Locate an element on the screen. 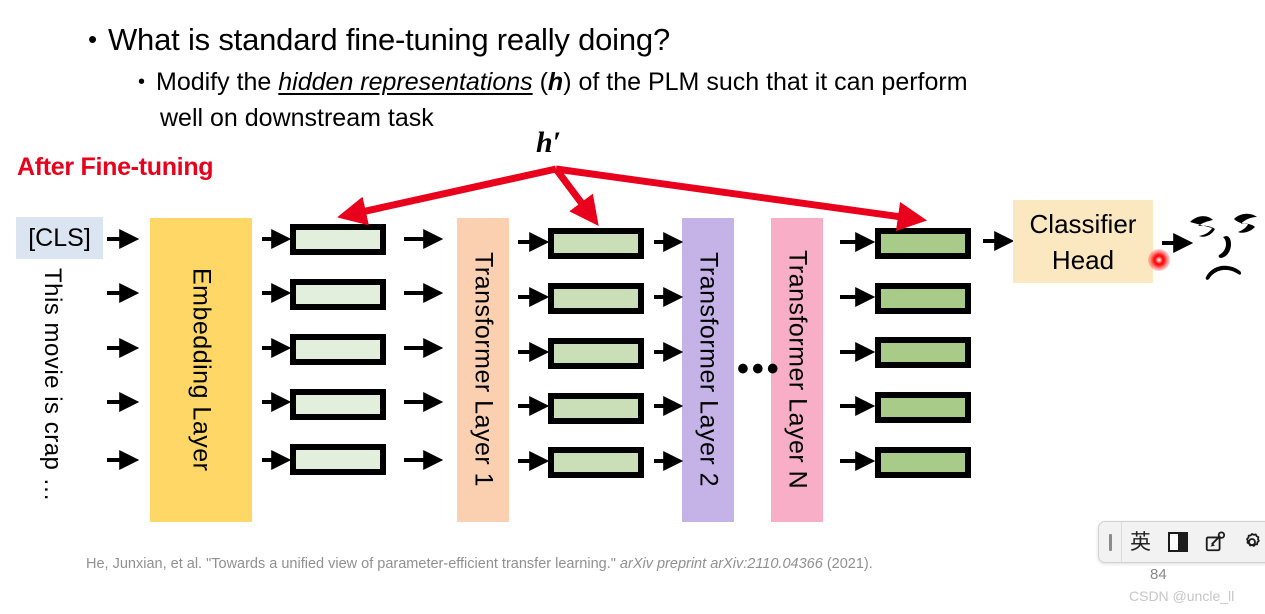  ime-drag-handle is located at coordinates (1110, 542).